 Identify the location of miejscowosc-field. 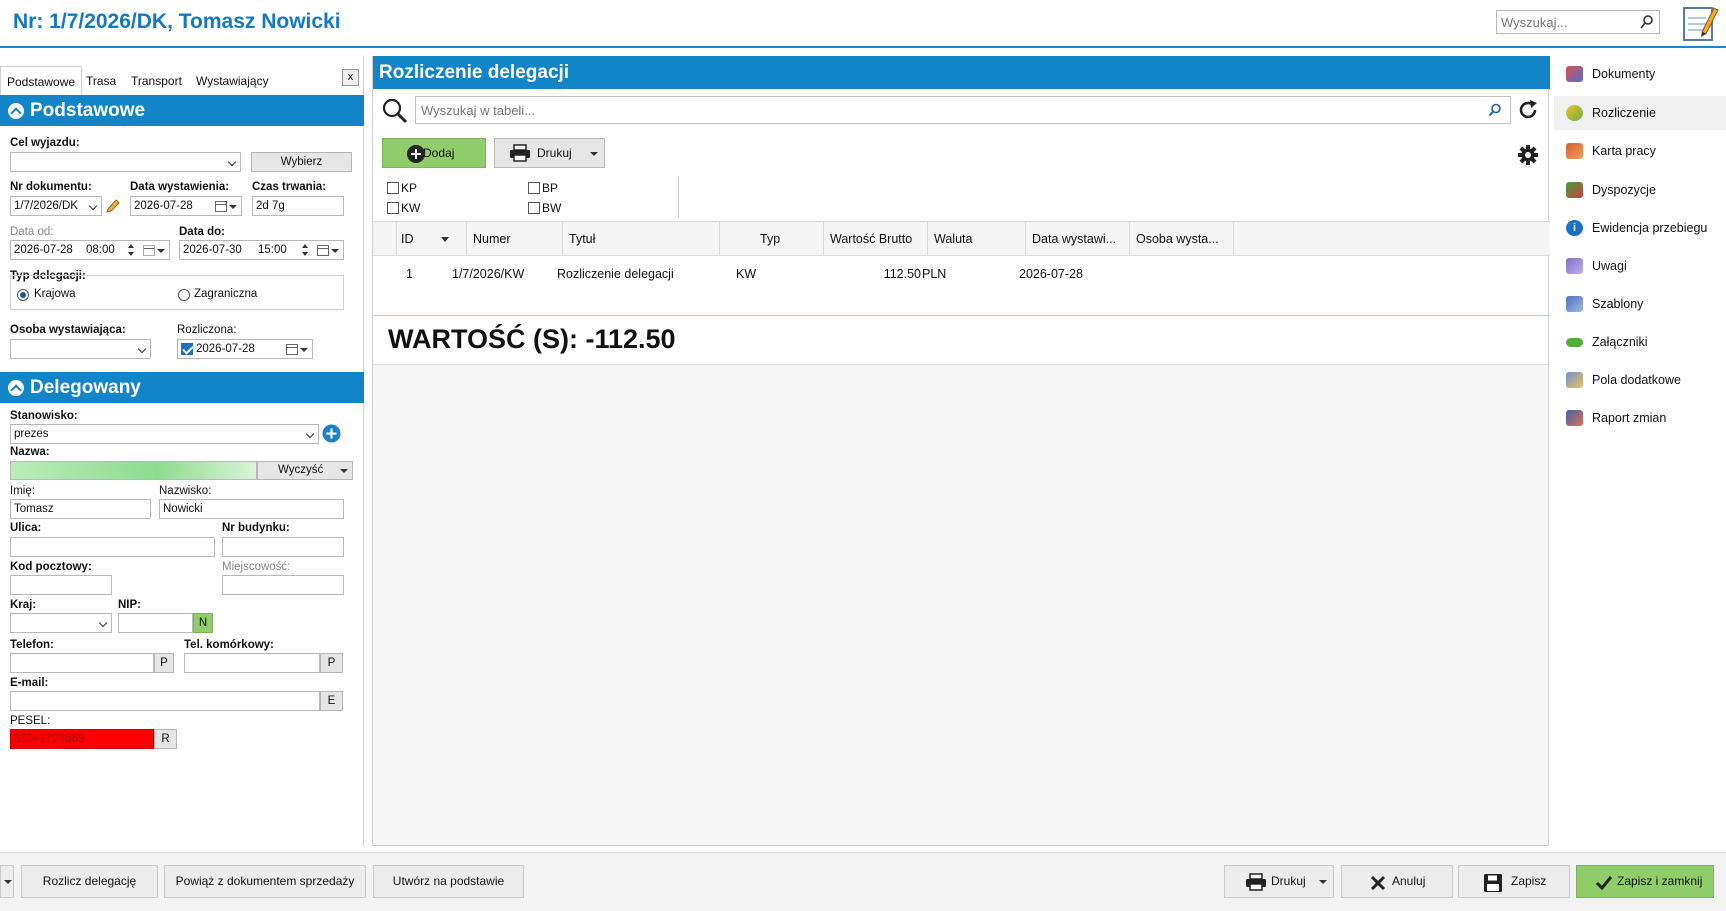
(283, 585).